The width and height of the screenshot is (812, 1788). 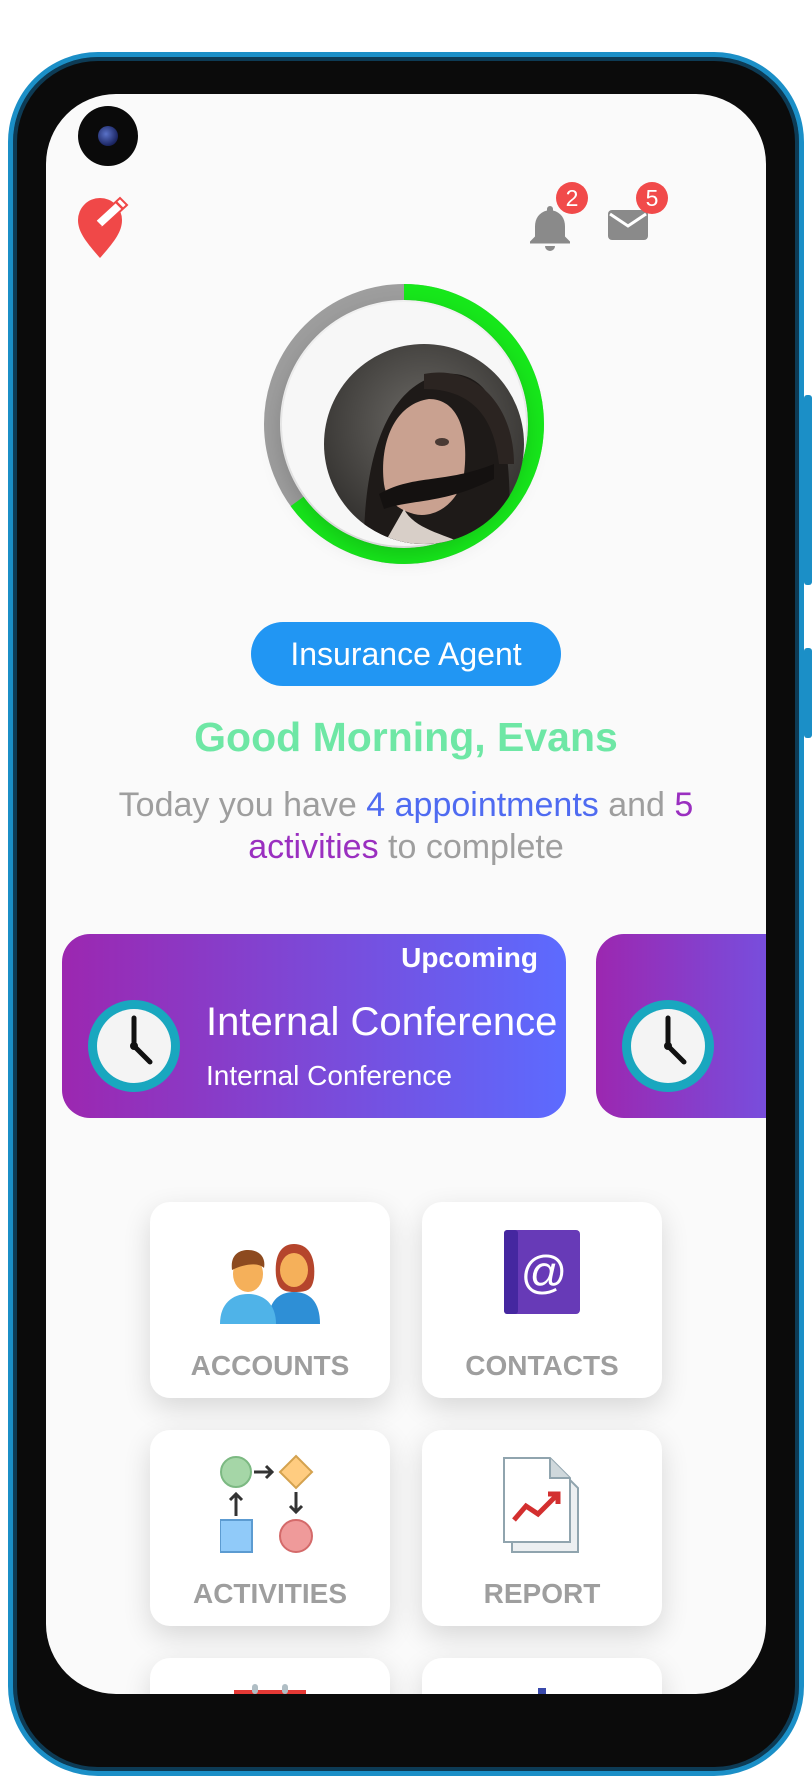 What do you see at coordinates (424, 444) in the screenshot?
I see `avatar` at bounding box center [424, 444].